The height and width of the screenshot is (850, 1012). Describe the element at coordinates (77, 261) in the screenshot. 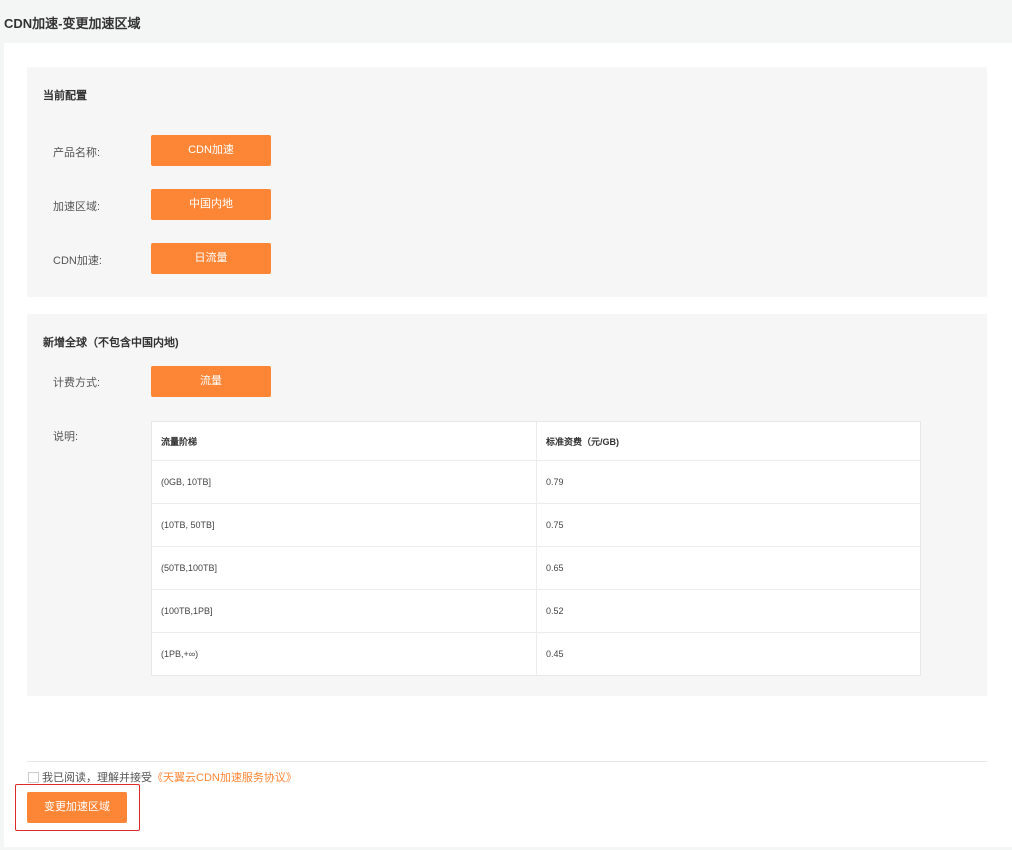

I see `cdn-billing-label: CDN加速:` at that location.